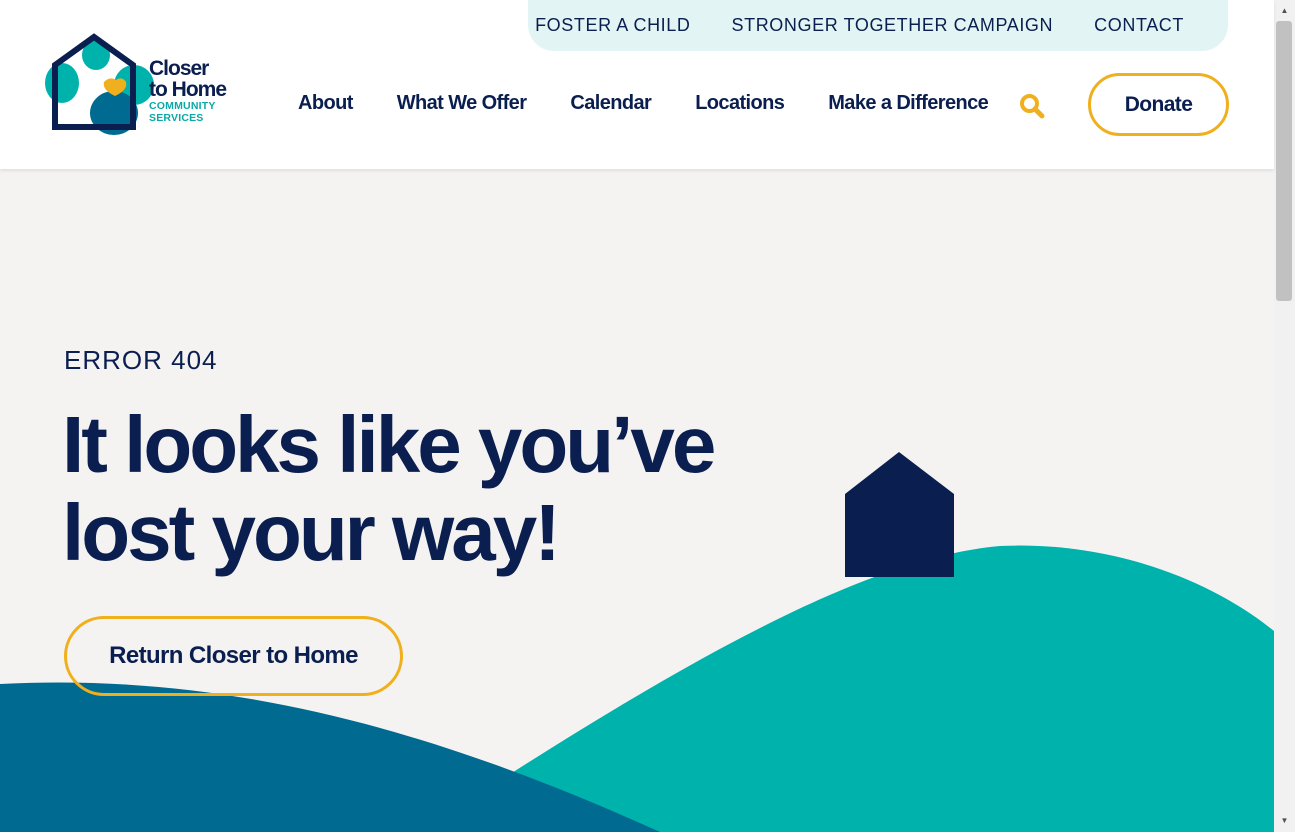 This screenshot has height=832, width=1295. I want to click on scroll-thumb, so click(1284, 161).